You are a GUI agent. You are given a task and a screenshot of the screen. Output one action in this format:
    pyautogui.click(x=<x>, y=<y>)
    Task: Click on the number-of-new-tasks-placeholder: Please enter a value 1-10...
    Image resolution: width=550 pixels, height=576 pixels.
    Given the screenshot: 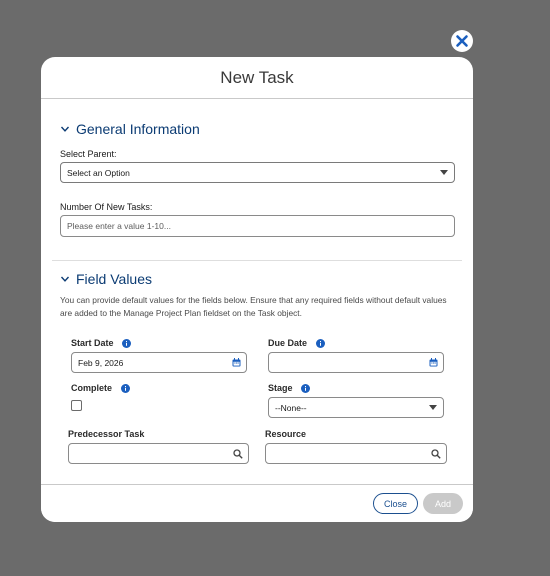 What is the action you would take?
    pyautogui.click(x=119, y=226)
    